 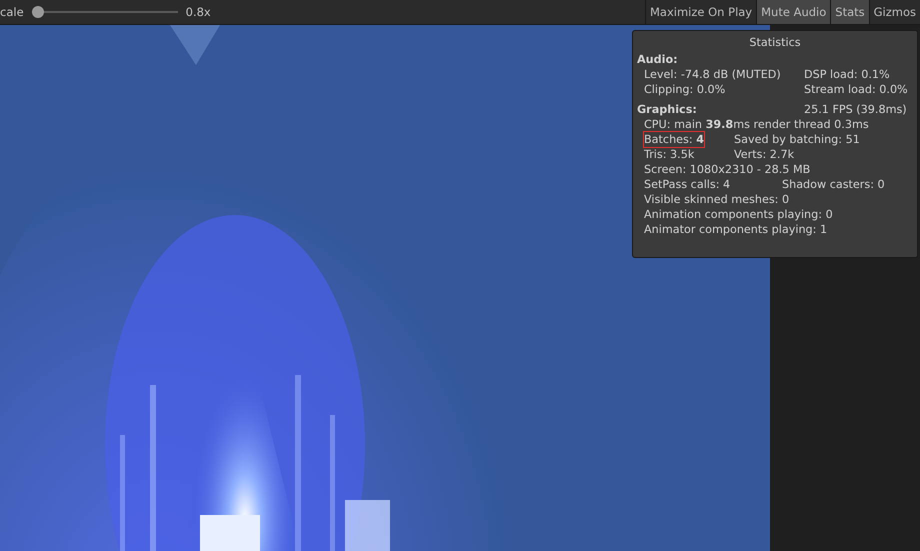 I want to click on stat-text: Shadow casters: 0, so click(x=834, y=184).